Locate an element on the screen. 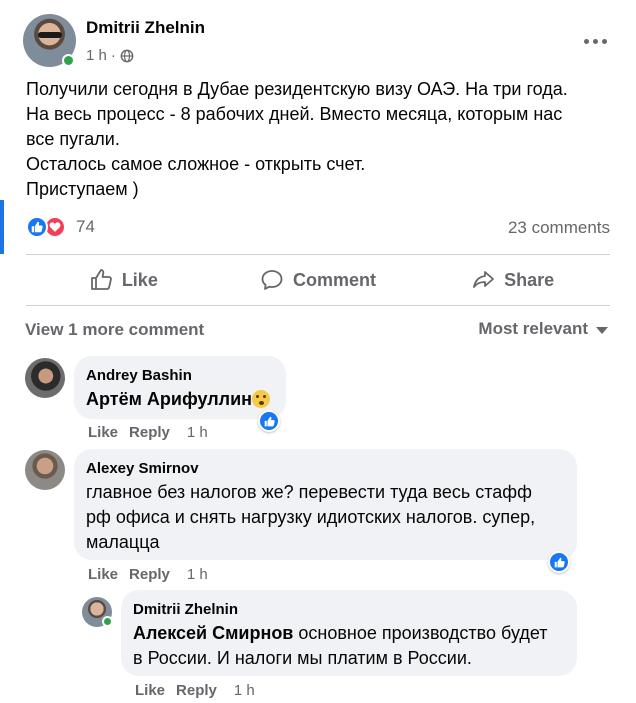 This screenshot has width=636, height=703. reactions-summary: 74 is located at coordinates (60, 227).